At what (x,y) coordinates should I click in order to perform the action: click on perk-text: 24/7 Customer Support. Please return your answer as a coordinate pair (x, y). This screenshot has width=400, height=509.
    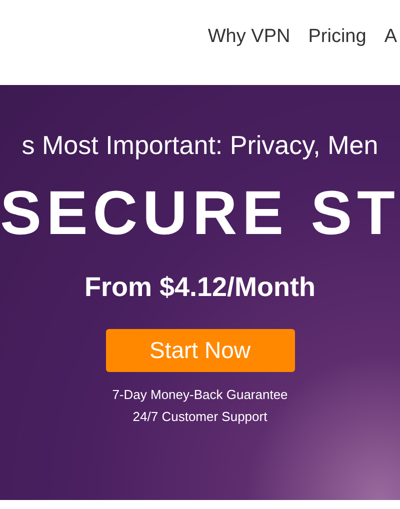
    Looking at the image, I should click on (200, 417).